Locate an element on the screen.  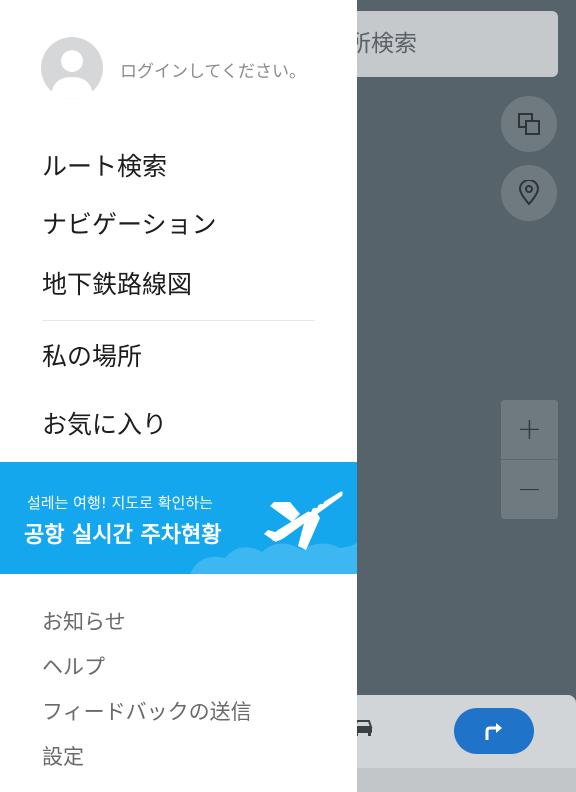
menu-item-navigation: ナビゲーション is located at coordinates (129, 223).